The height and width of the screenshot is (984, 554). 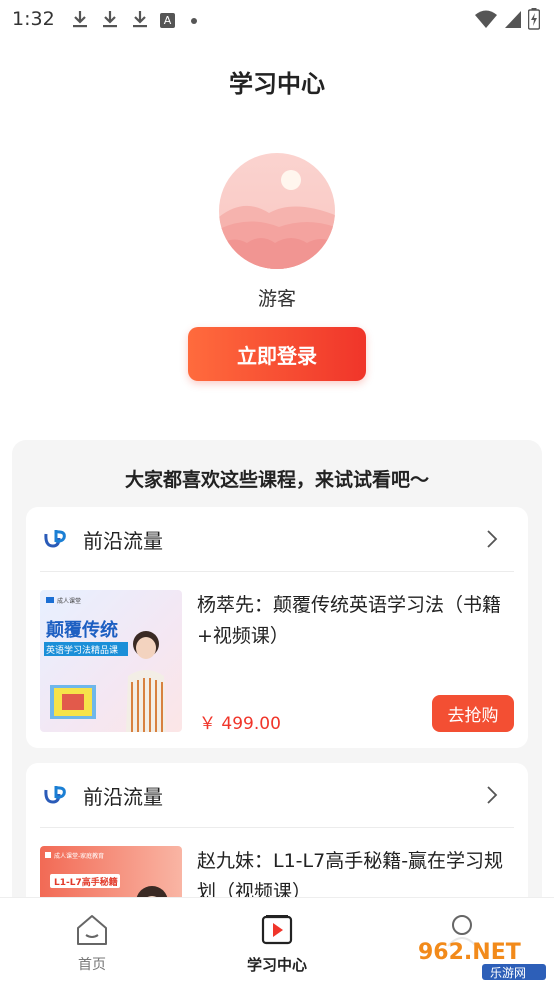 I want to click on status-bar: 1:32 A, so click(x=277, y=19).